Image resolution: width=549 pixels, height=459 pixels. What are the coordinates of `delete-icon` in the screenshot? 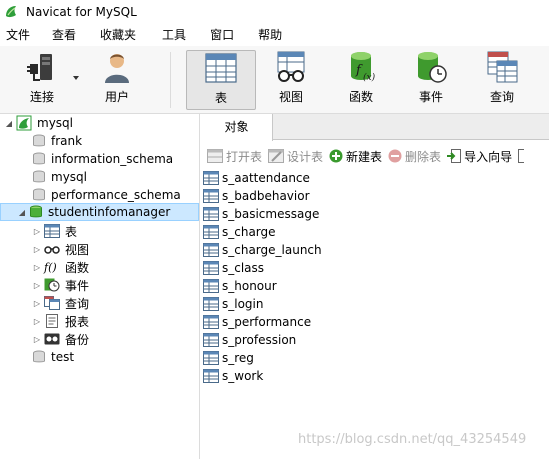 It's located at (395, 156).